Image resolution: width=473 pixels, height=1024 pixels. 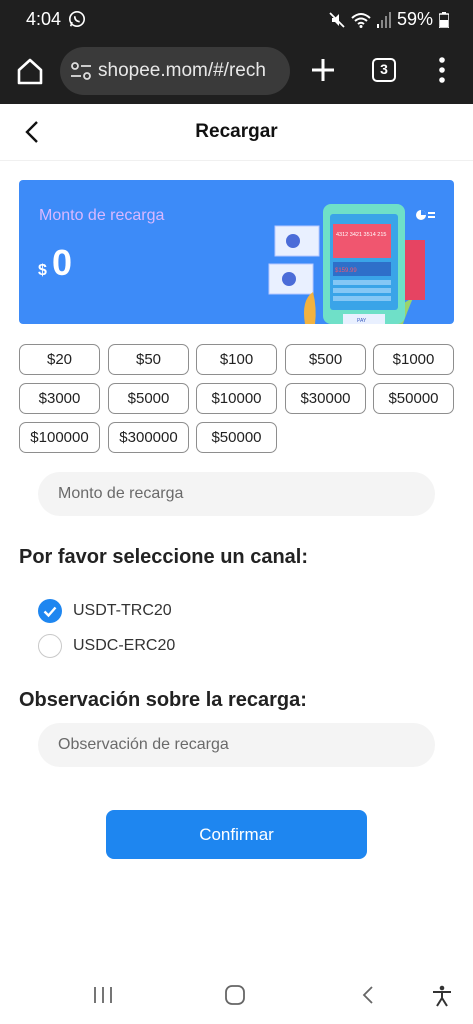 What do you see at coordinates (444, 19) in the screenshot?
I see `battery-icon` at bounding box center [444, 19].